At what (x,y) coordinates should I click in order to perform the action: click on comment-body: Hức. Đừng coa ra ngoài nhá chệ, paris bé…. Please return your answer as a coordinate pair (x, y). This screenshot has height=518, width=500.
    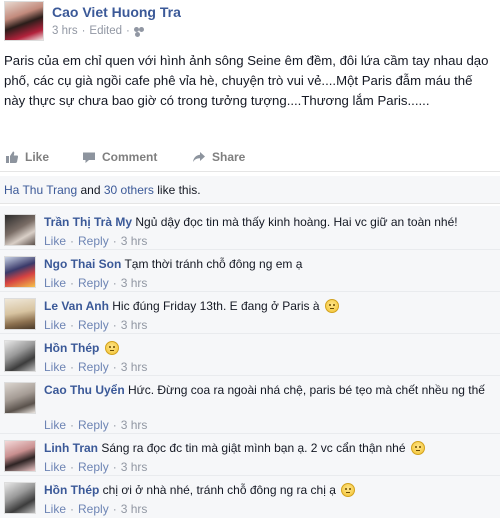
    Looking at the image, I should click on (306, 390).